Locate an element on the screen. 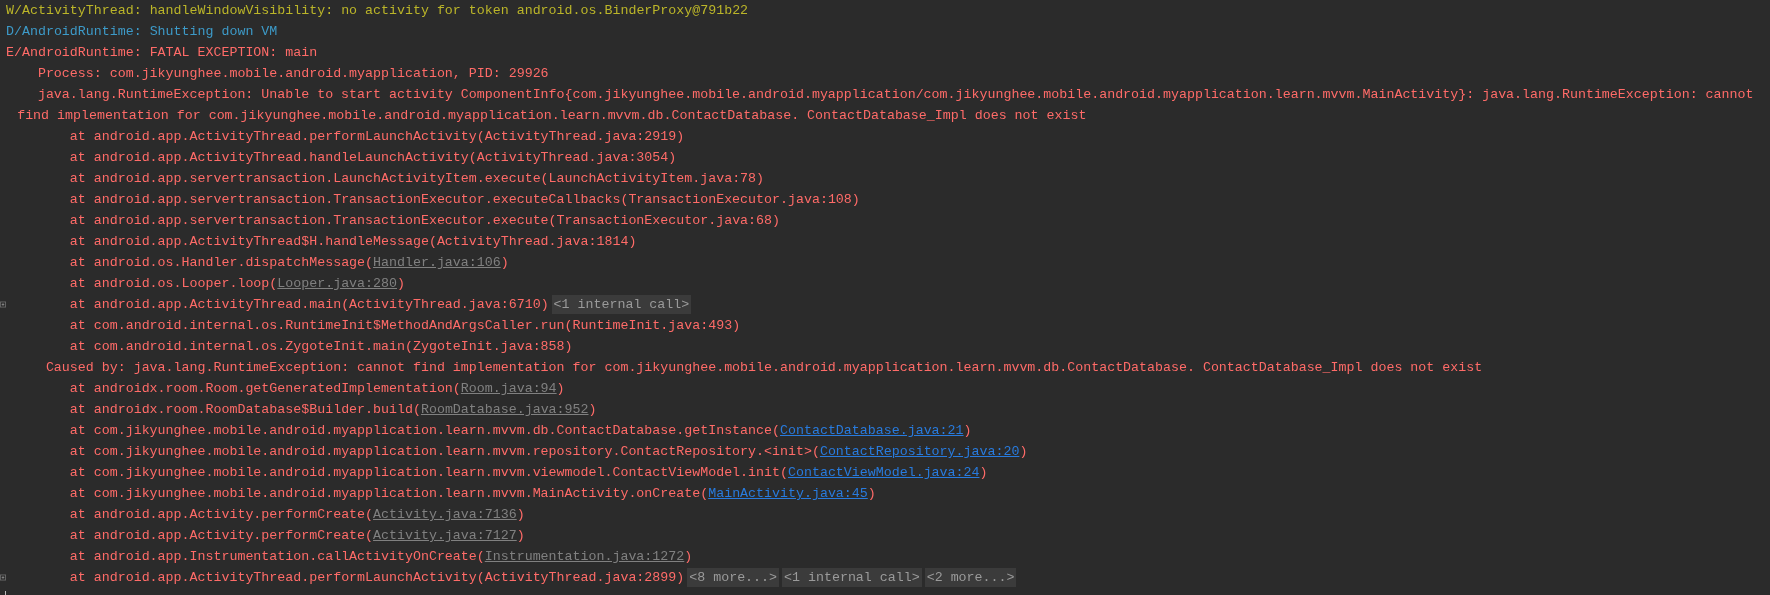 The width and height of the screenshot is (1770, 595). source-link: Handler.java:106 is located at coordinates (437, 262).